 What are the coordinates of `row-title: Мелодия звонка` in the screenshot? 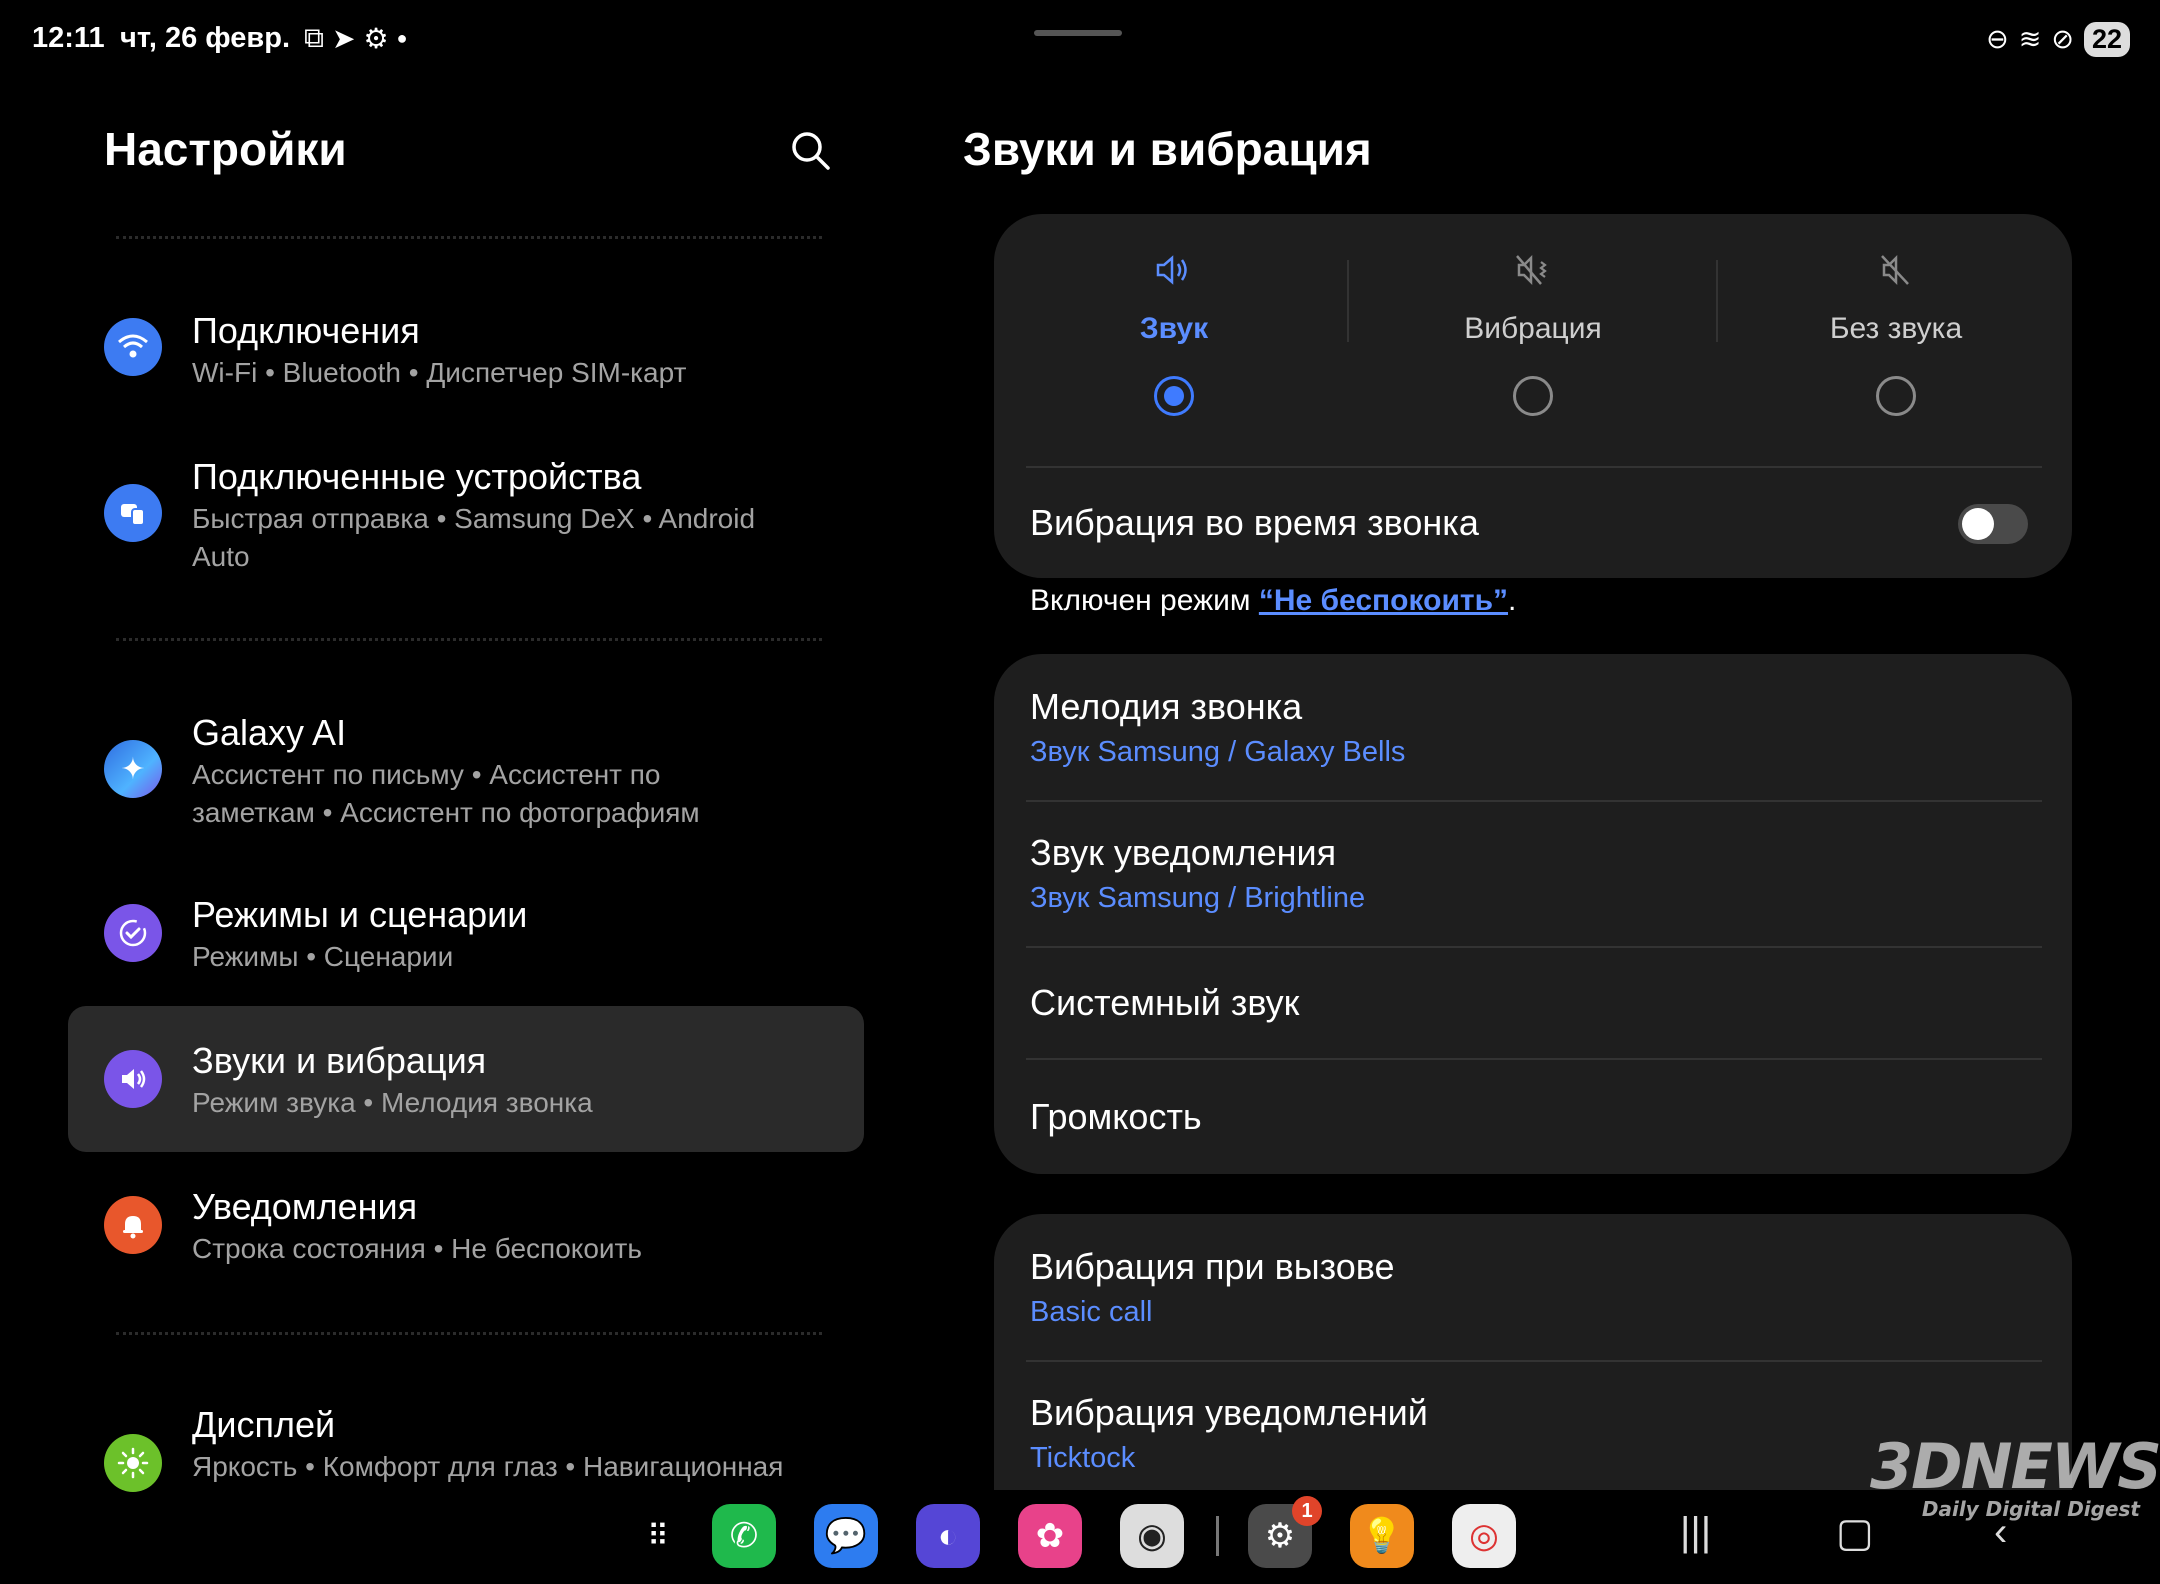 It's located at (1166, 706).